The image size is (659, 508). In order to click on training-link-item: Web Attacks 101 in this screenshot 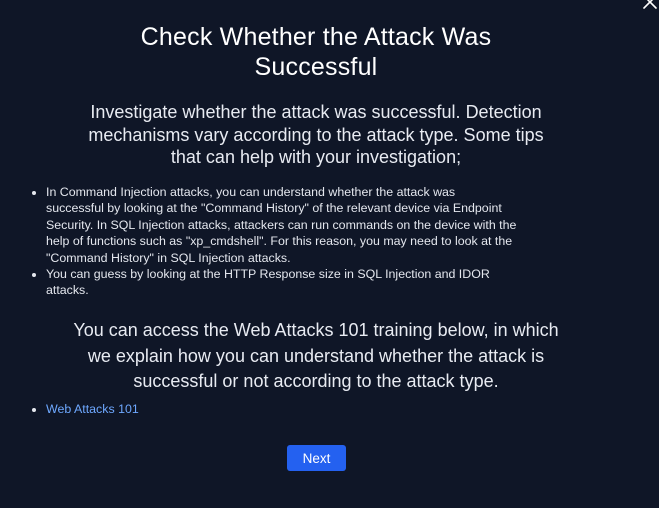, I will do `click(92, 409)`.